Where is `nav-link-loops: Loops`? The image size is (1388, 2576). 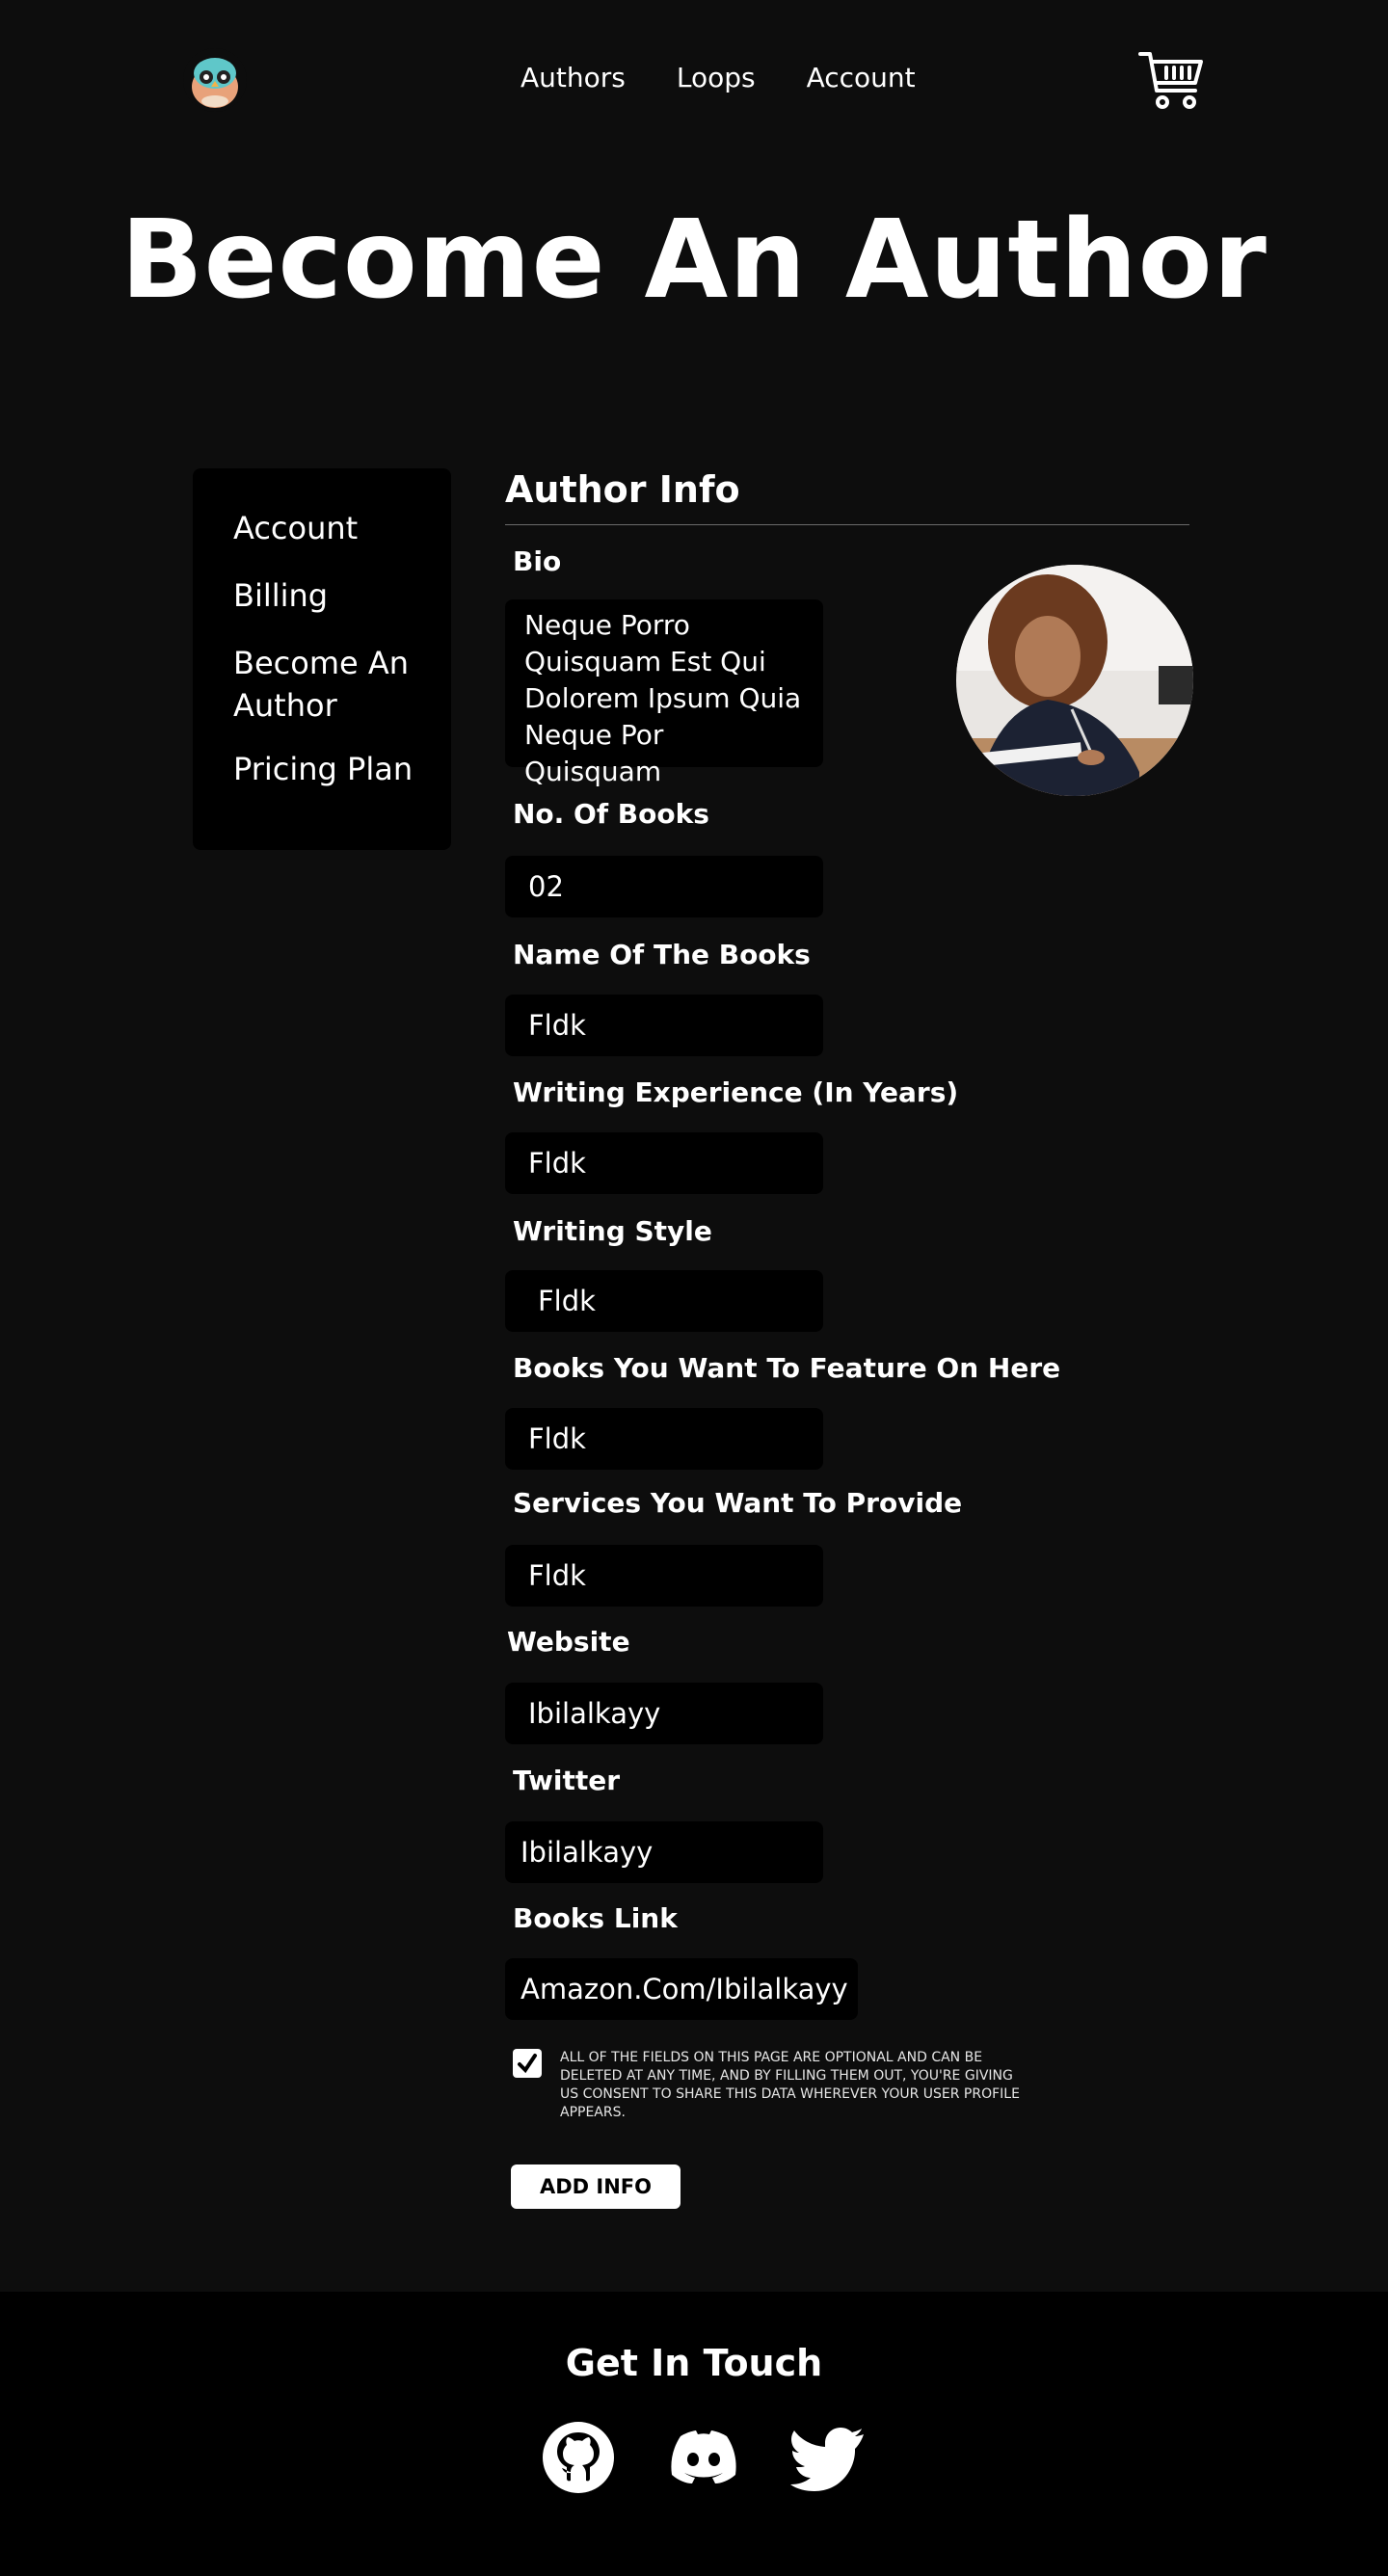 nav-link-loops: Loops is located at coordinates (716, 77).